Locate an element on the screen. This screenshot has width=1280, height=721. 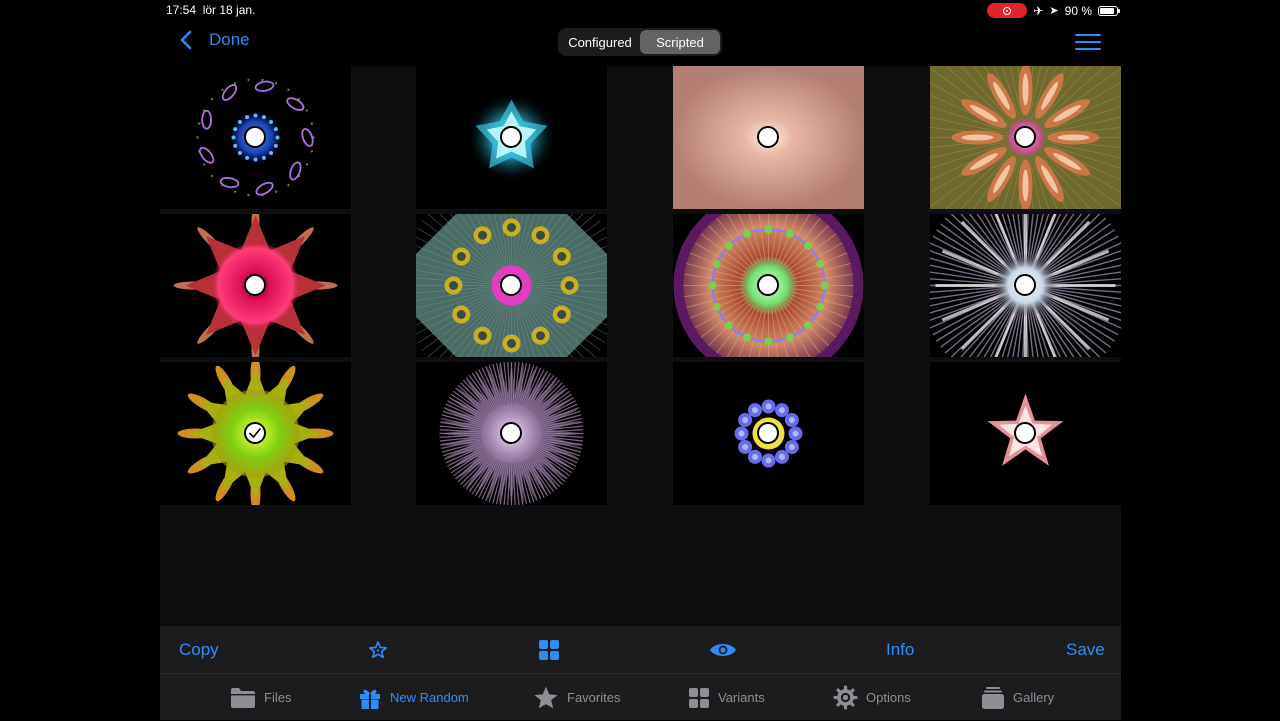
location-icon: ➤ is located at coordinates (1054, 11).